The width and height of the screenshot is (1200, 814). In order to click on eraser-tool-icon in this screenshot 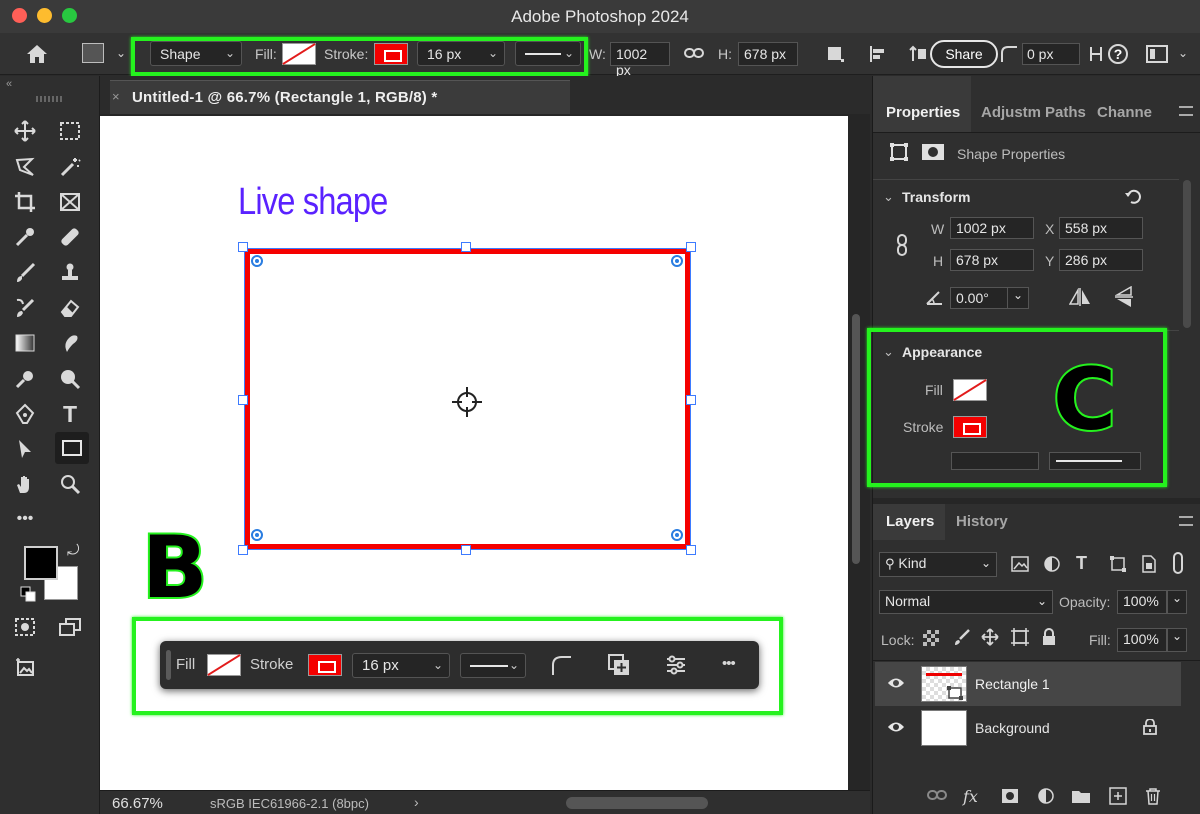, I will do `click(70, 308)`.